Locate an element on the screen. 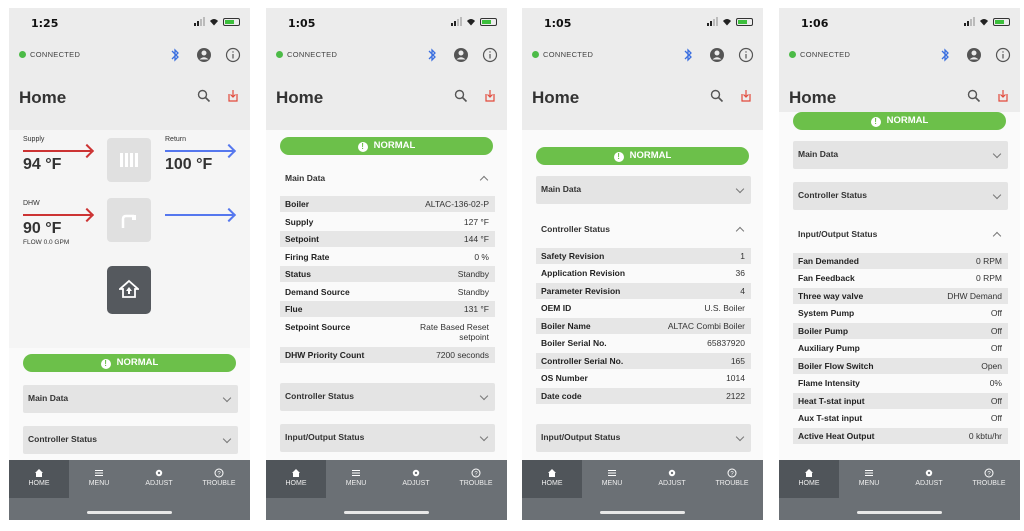 Image resolution: width=1024 pixels, height=531 pixels. table-row: Boiler Serial No. 65837920 is located at coordinates (643, 343).